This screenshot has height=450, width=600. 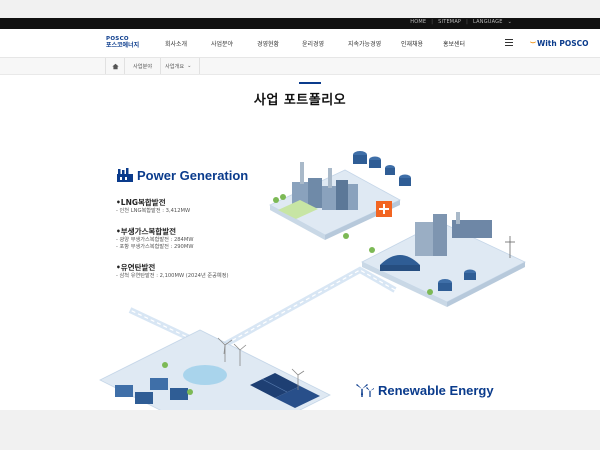 What do you see at coordinates (193, 175) in the screenshot?
I see `power-generation-title: Power Generation` at bounding box center [193, 175].